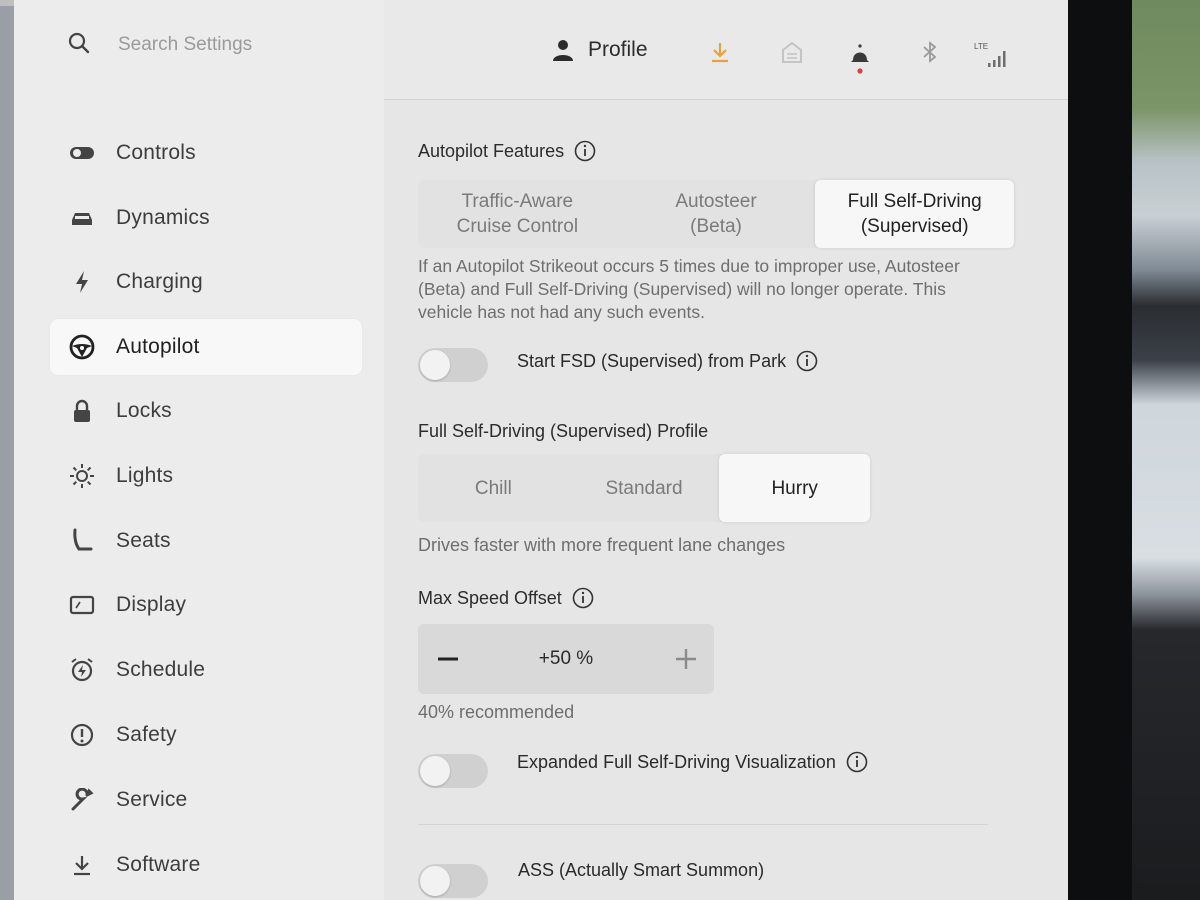  What do you see at coordinates (563, 50) in the screenshot?
I see `person-icon` at bounding box center [563, 50].